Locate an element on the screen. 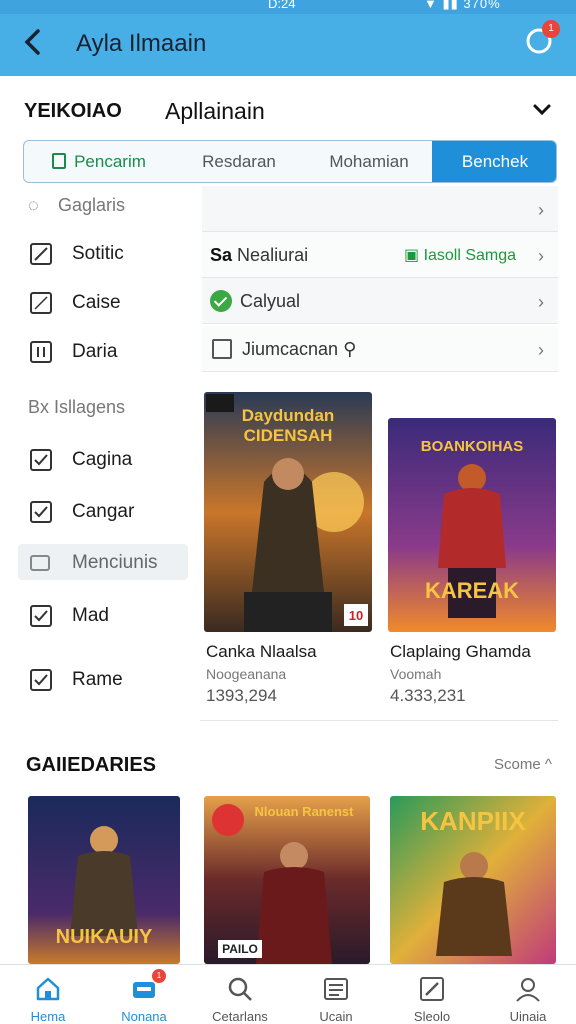 This screenshot has width=576, height=1024. back-arrow-icon is located at coordinates (32, 42).